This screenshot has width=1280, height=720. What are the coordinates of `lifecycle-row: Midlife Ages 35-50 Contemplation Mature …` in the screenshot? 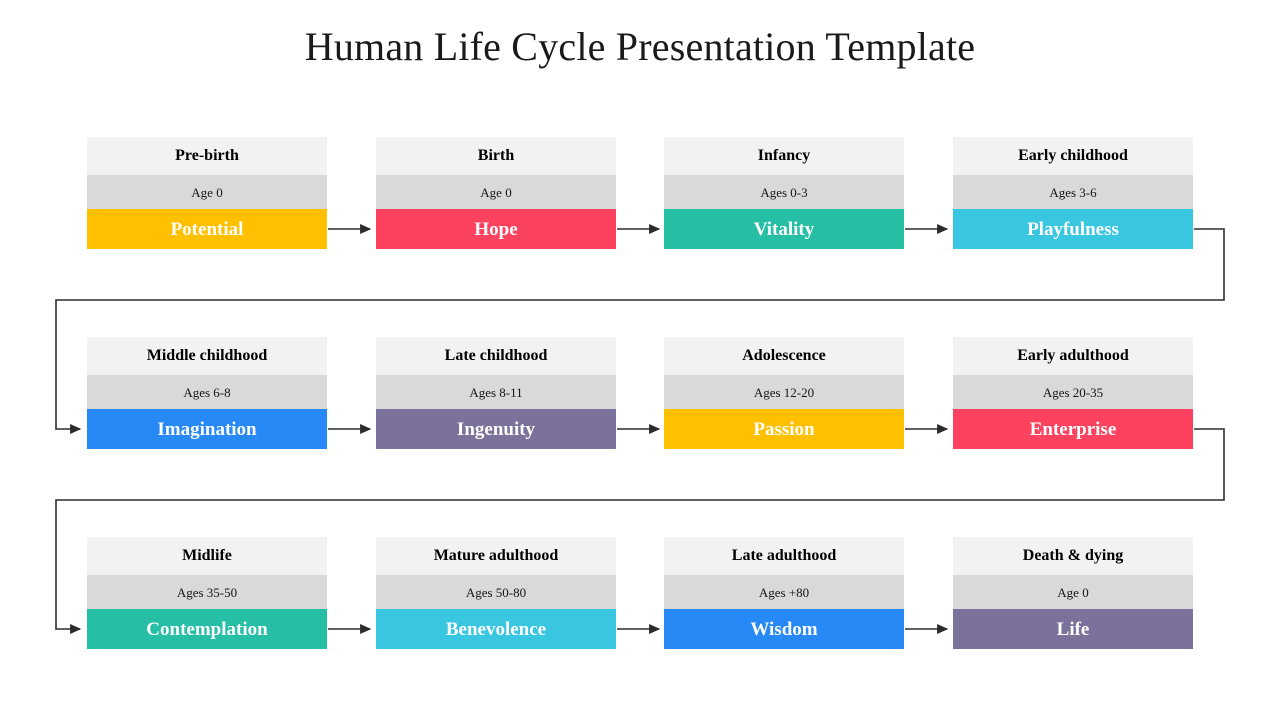 It's located at (640, 593).